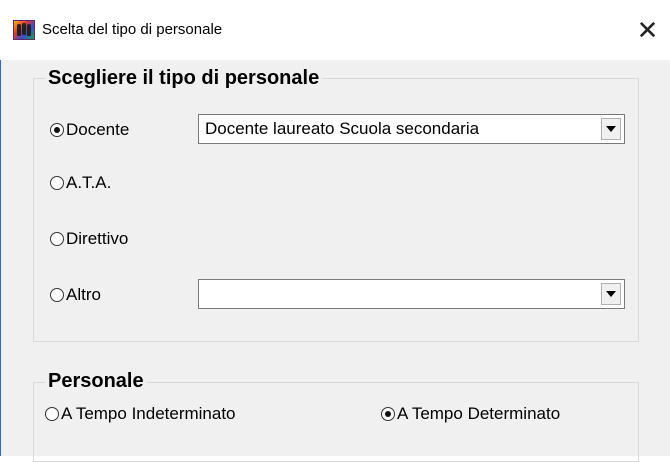  I want to click on radio-altro: Altro, so click(75, 295).